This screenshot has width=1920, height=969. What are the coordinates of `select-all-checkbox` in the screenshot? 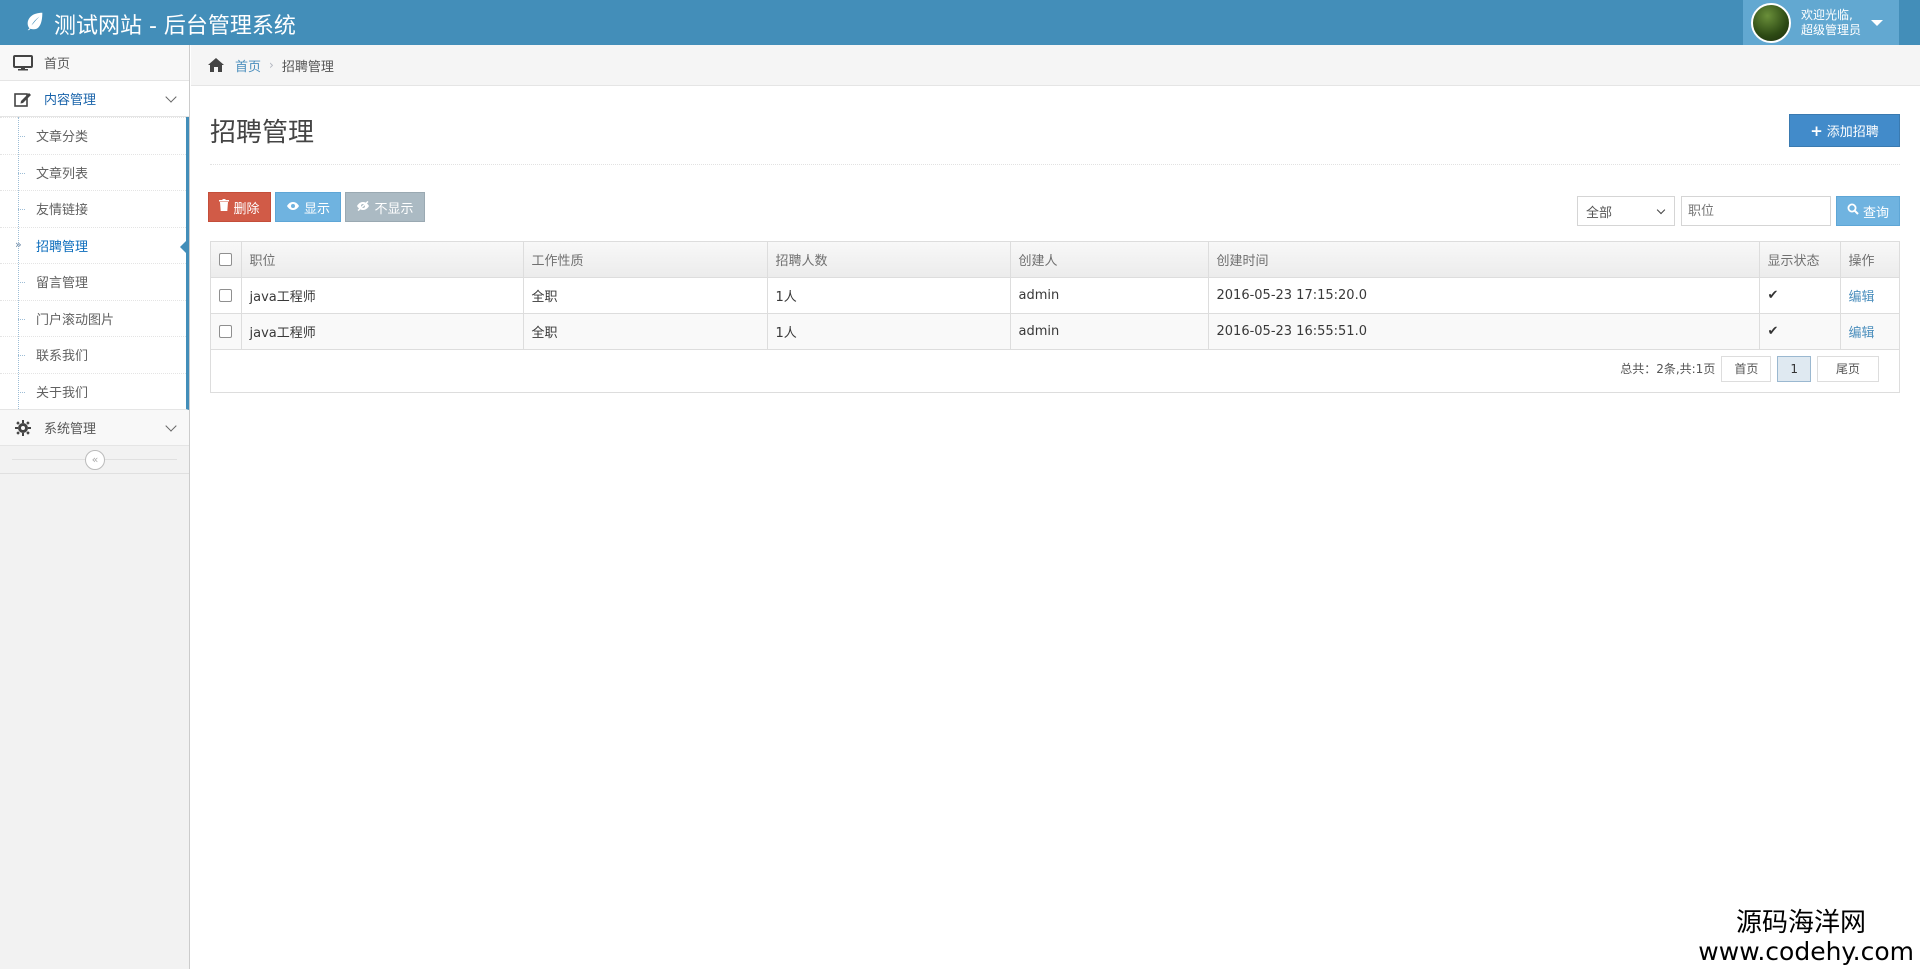 It's located at (225, 259).